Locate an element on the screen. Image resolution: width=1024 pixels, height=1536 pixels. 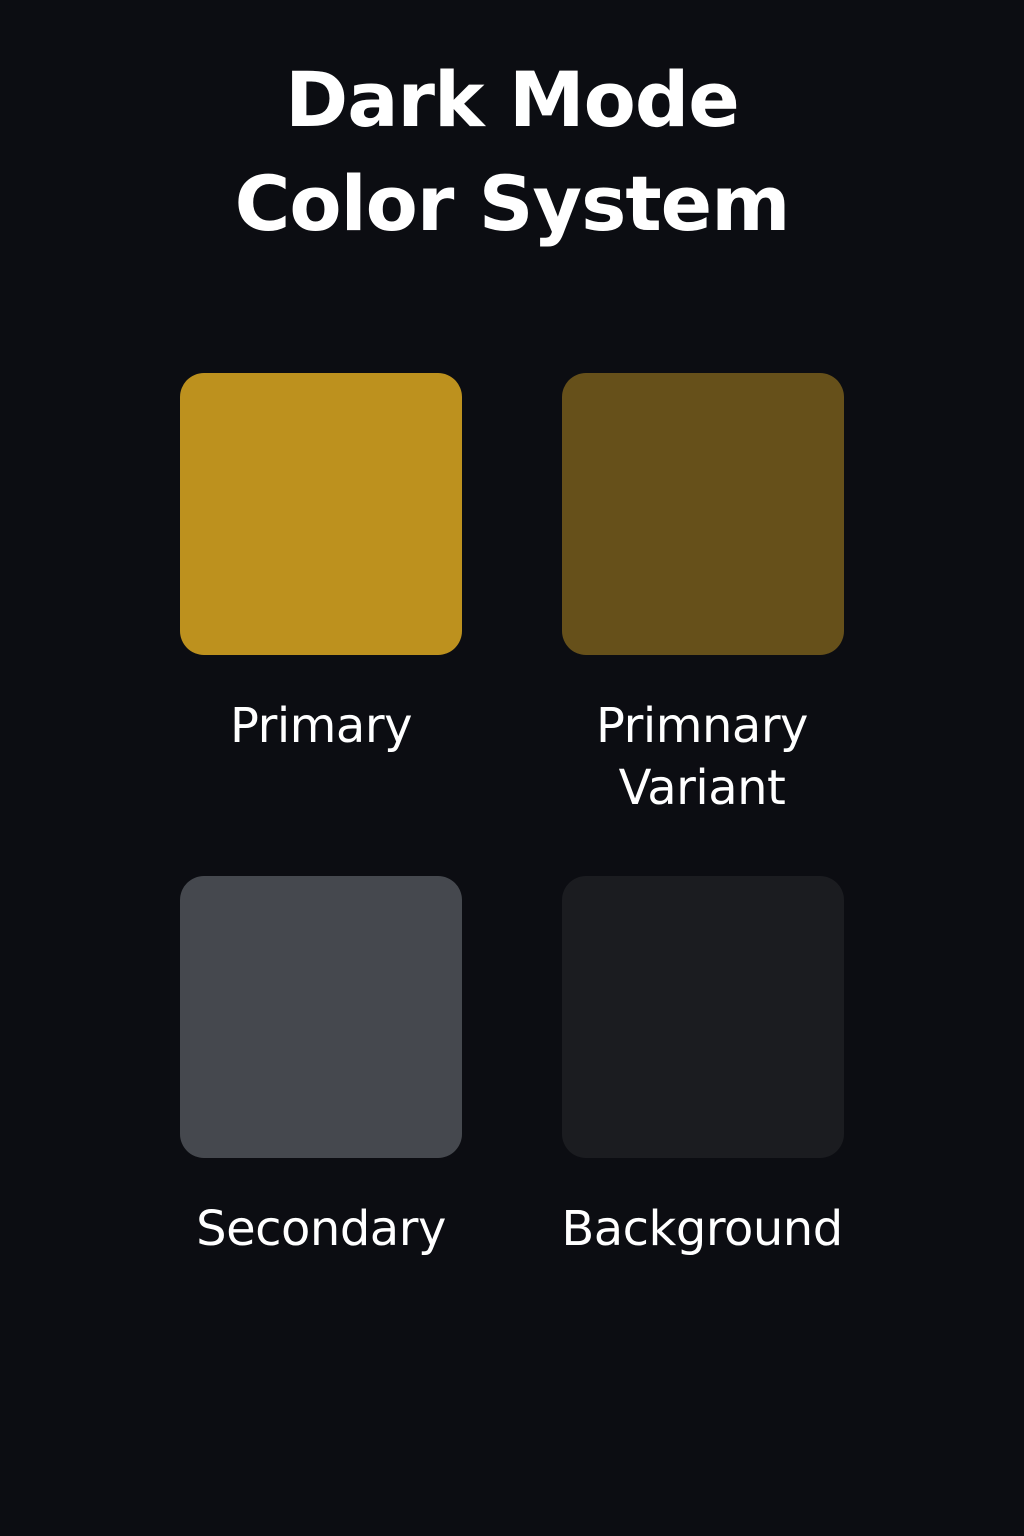
secondary-swatch is located at coordinates (321, 1017).